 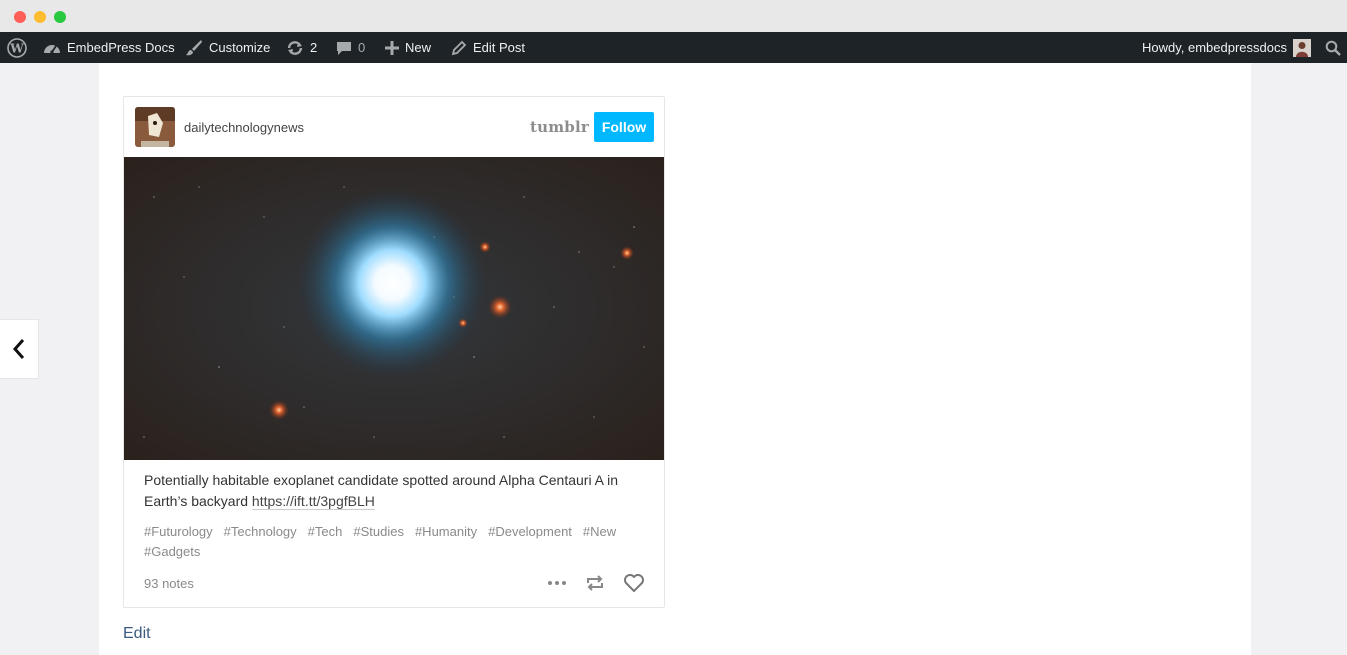 What do you see at coordinates (295, 47) in the screenshot?
I see `updates-icon` at bounding box center [295, 47].